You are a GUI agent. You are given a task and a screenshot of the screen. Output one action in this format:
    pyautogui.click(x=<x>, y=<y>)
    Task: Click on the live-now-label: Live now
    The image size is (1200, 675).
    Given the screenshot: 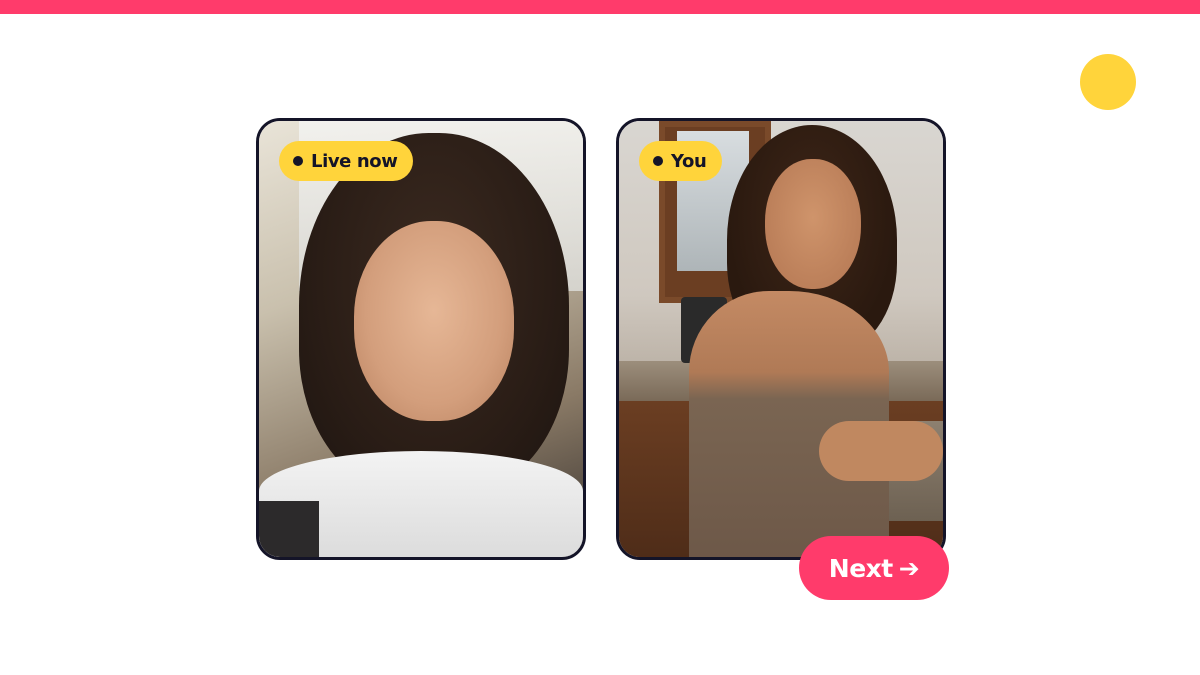 What is the action you would take?
    pyautogui.click(x=354, y=161)
    